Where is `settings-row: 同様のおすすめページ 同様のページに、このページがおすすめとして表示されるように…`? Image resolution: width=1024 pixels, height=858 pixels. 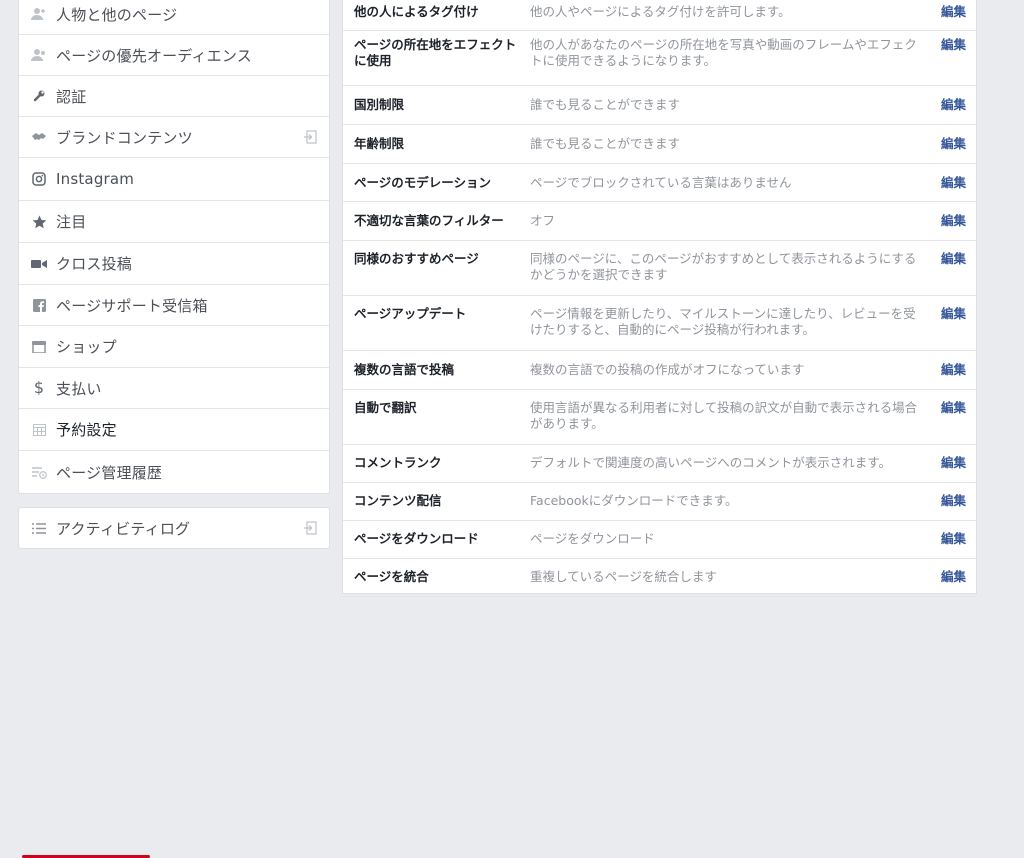
settings-row: 同様のおすすめページ 同様のページに、このページがおすすめとして表示されるように… is located at coordinates (659, 268).